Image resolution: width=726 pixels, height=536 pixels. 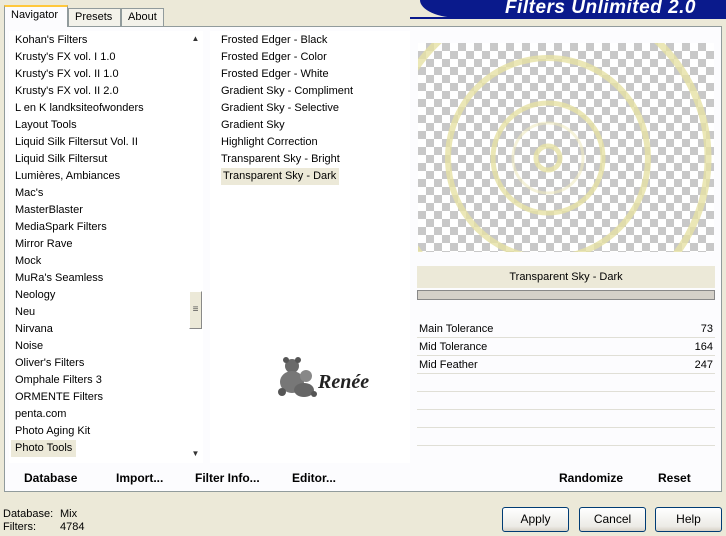 What do you see at coordinates (59, 278) in the screenshot?
I see `category-item: MuRa's Seamless` at bounding box center [59, 278].